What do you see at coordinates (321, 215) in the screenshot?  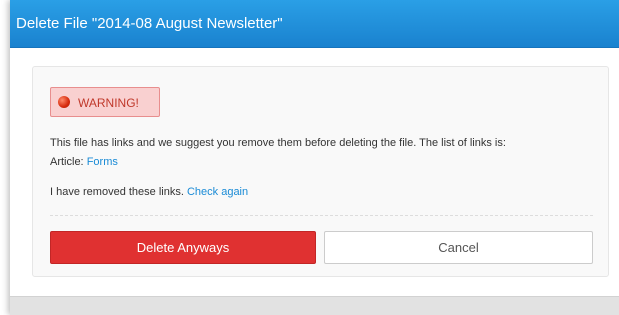 I see `divider` at bounding box center [321, 215].